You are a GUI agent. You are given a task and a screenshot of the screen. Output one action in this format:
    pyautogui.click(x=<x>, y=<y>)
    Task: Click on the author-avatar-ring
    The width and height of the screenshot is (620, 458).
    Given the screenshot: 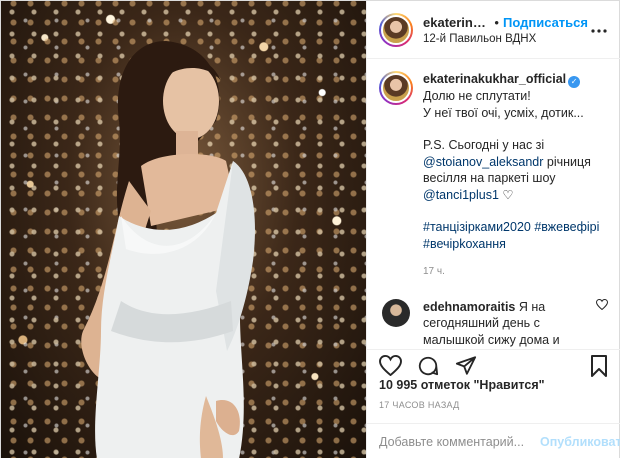 What is the action you would take?
    pyautogui.click(x=396, y=29)
    